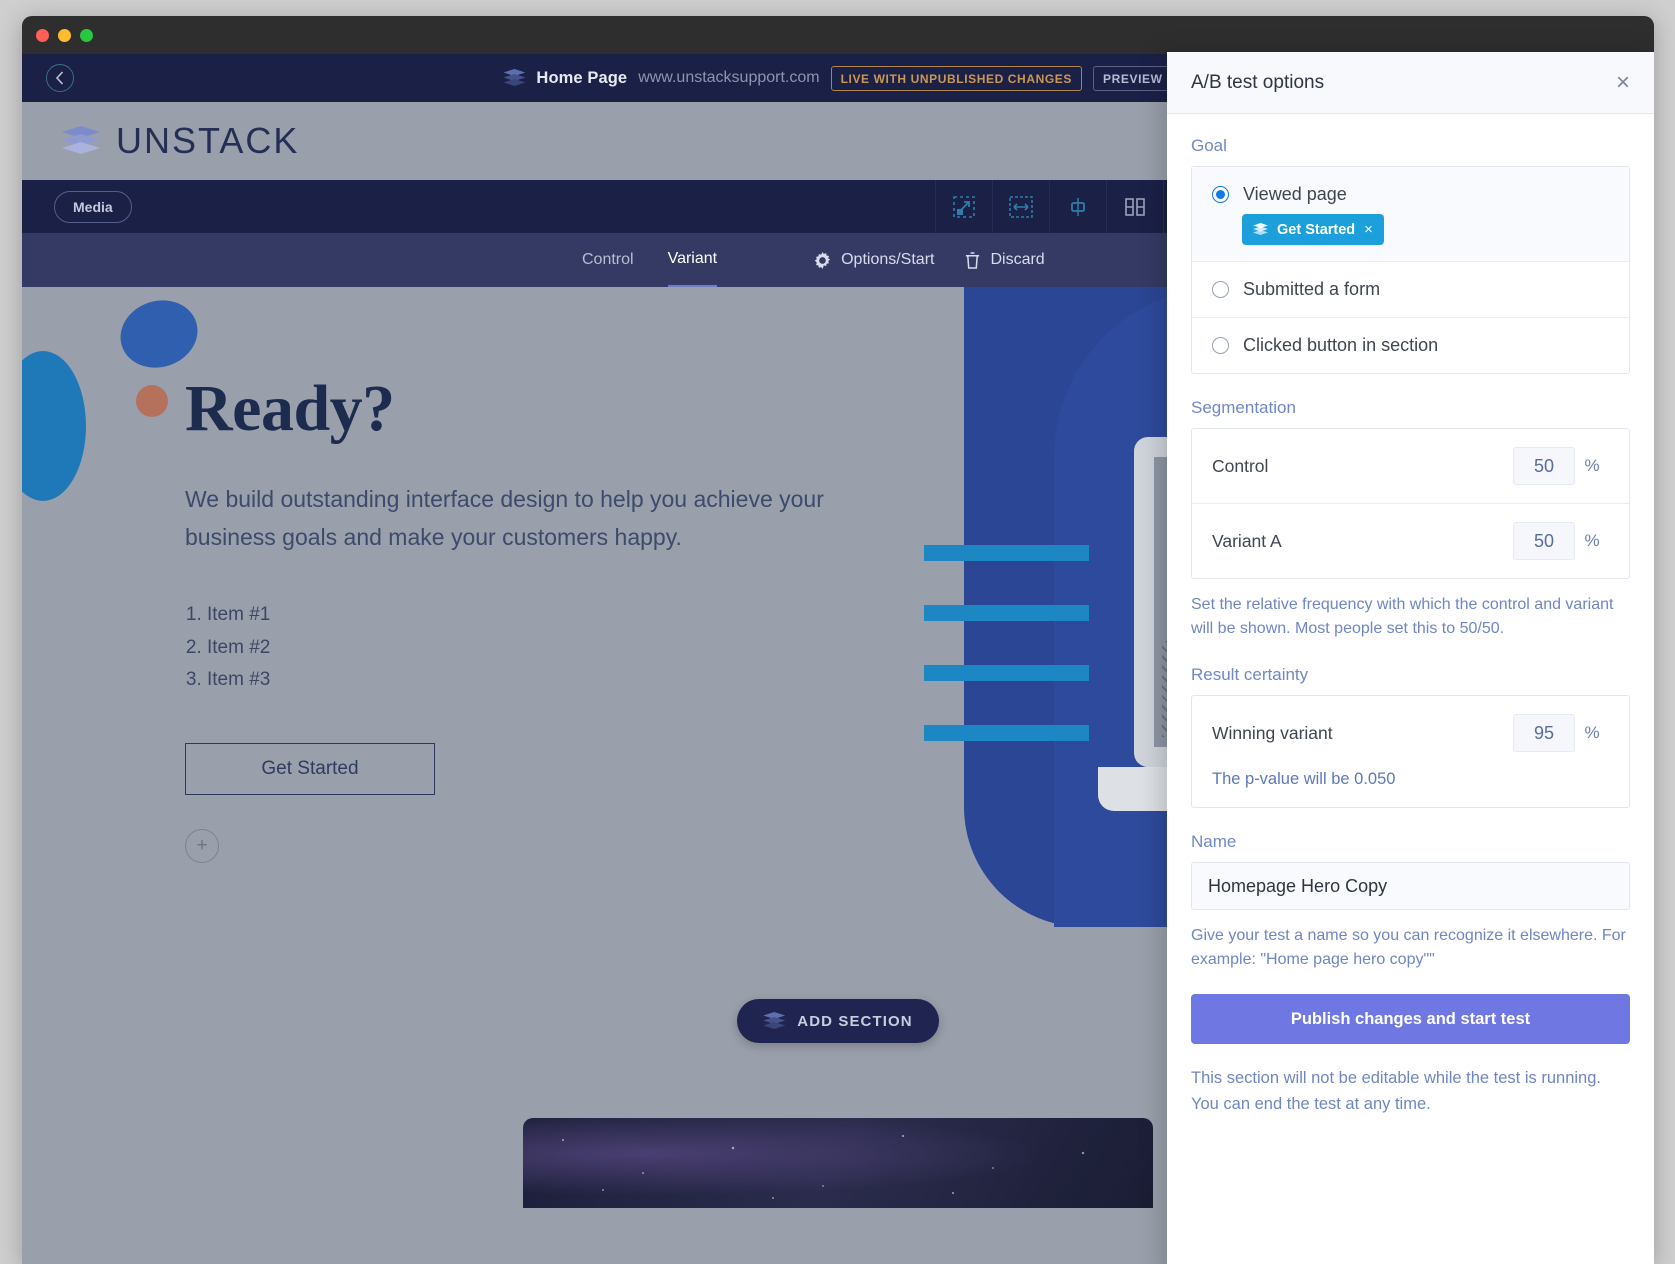 The width and height of the screenshot is (1675, 1264). What do you see at coordinates (1017, 259) in the screenshot?
I see `discard-label: Discard` at bounding box center [1017, 259].